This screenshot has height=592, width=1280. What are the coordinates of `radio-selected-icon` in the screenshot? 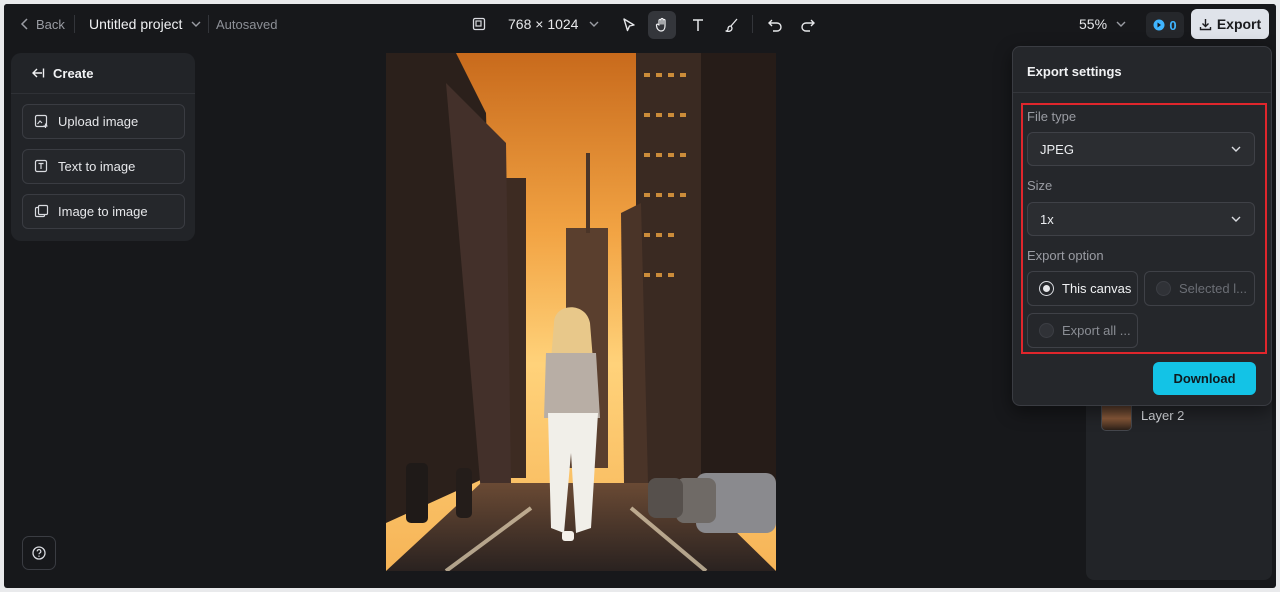 It's located at (1046, 288).